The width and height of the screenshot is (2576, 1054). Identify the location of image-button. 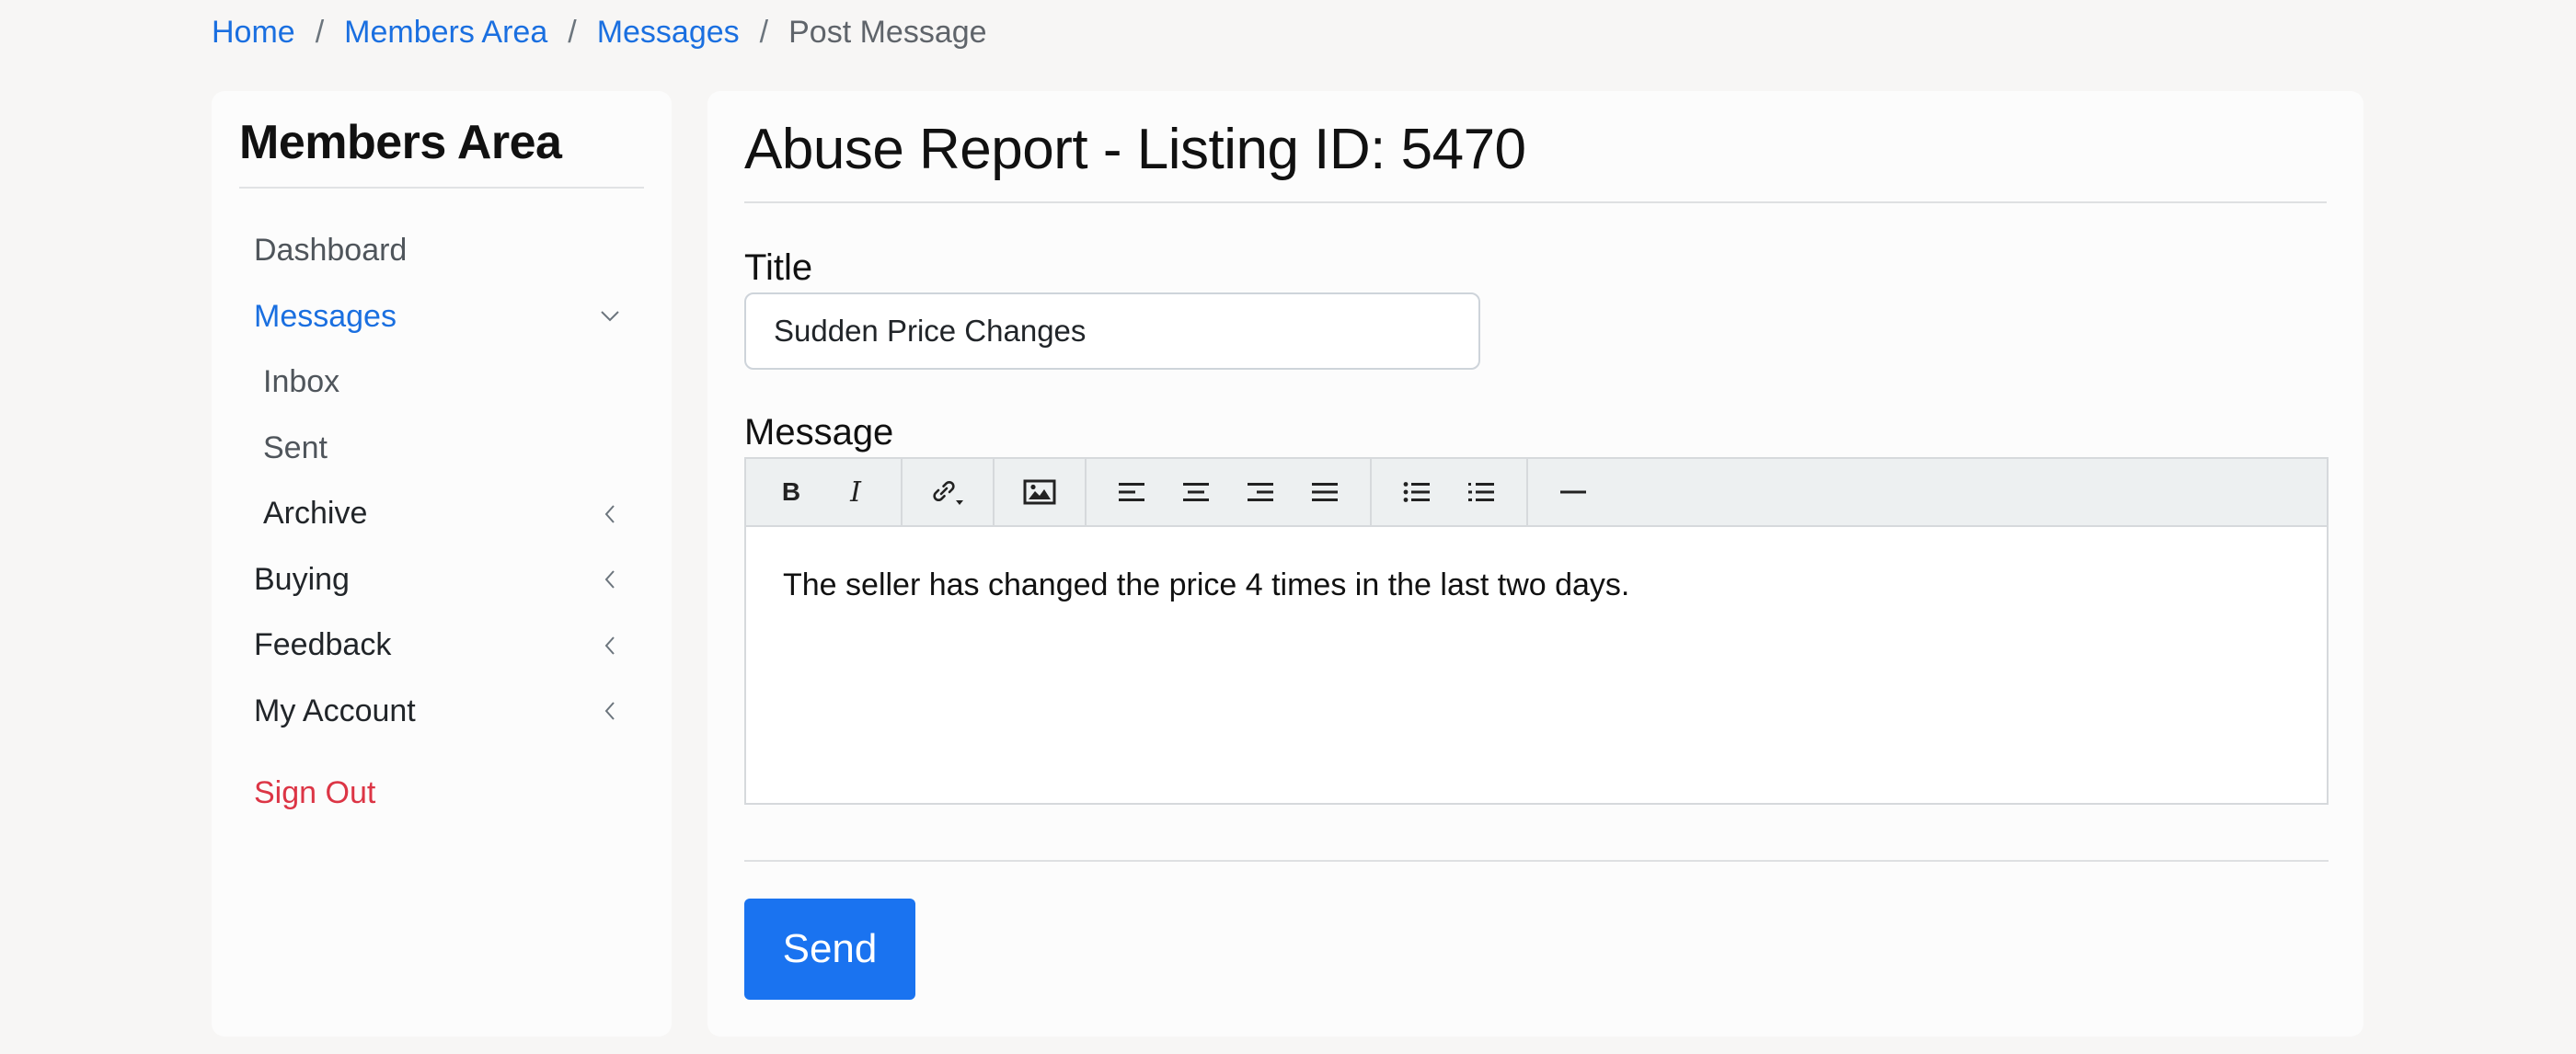
(1039, 492).